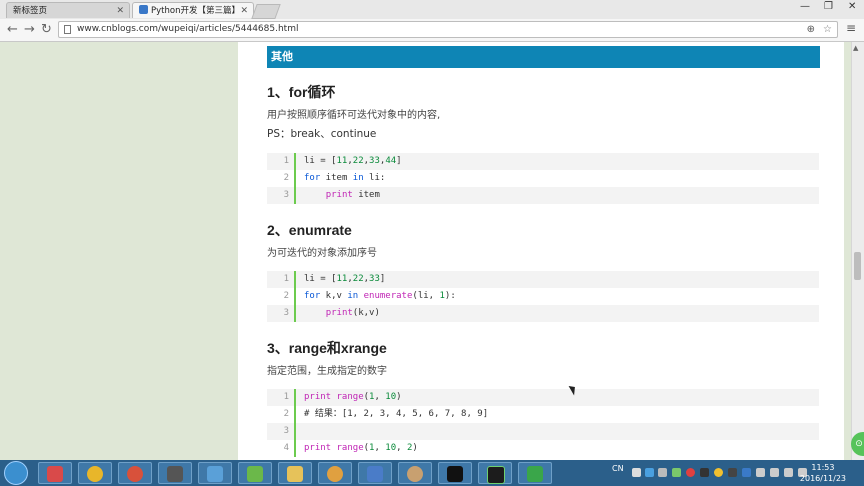  Describe the element at coordinates (322, 253) in the screenshot. I see `enumerate-description: 为可迭代的对象添加序号` at that location.